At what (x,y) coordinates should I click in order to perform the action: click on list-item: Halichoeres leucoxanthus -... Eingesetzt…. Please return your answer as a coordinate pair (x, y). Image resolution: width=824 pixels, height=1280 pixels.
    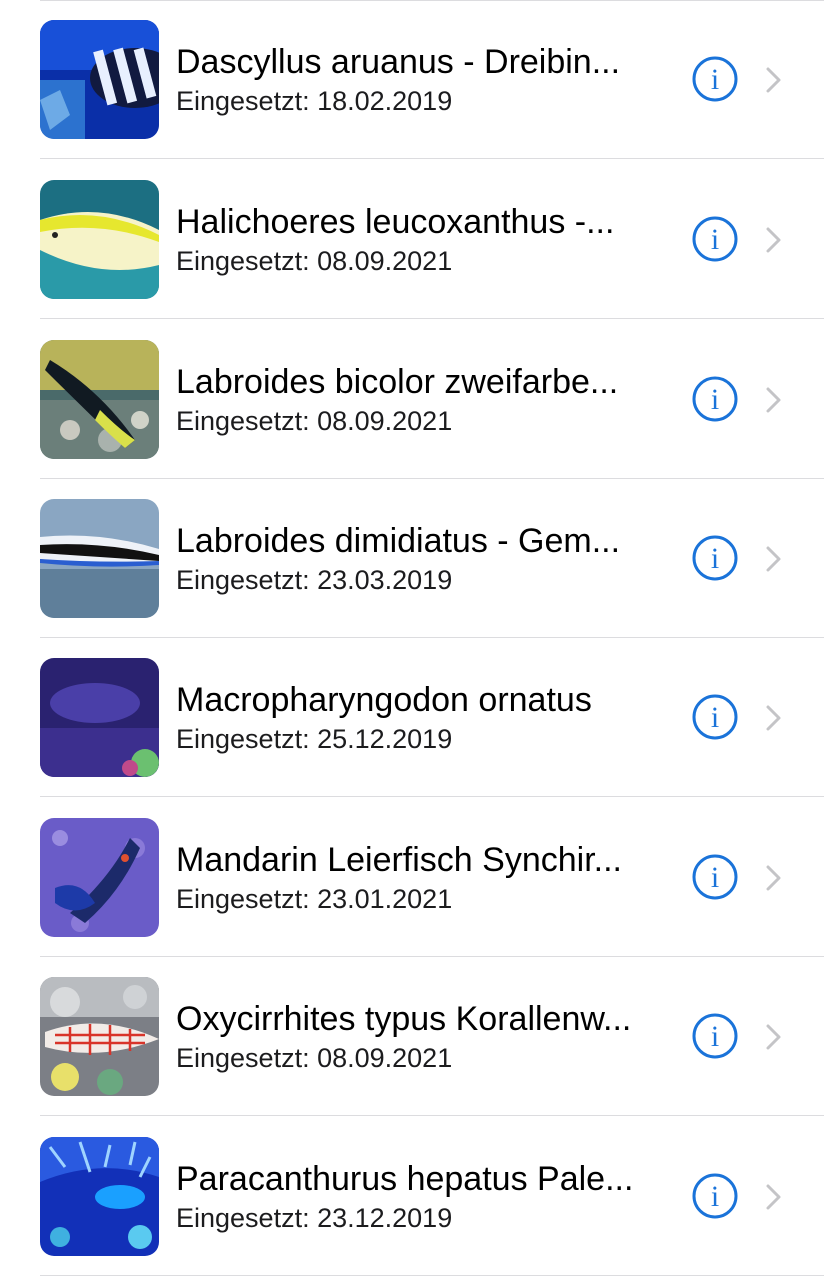
    Looking at the image, I should click on (412, 239).